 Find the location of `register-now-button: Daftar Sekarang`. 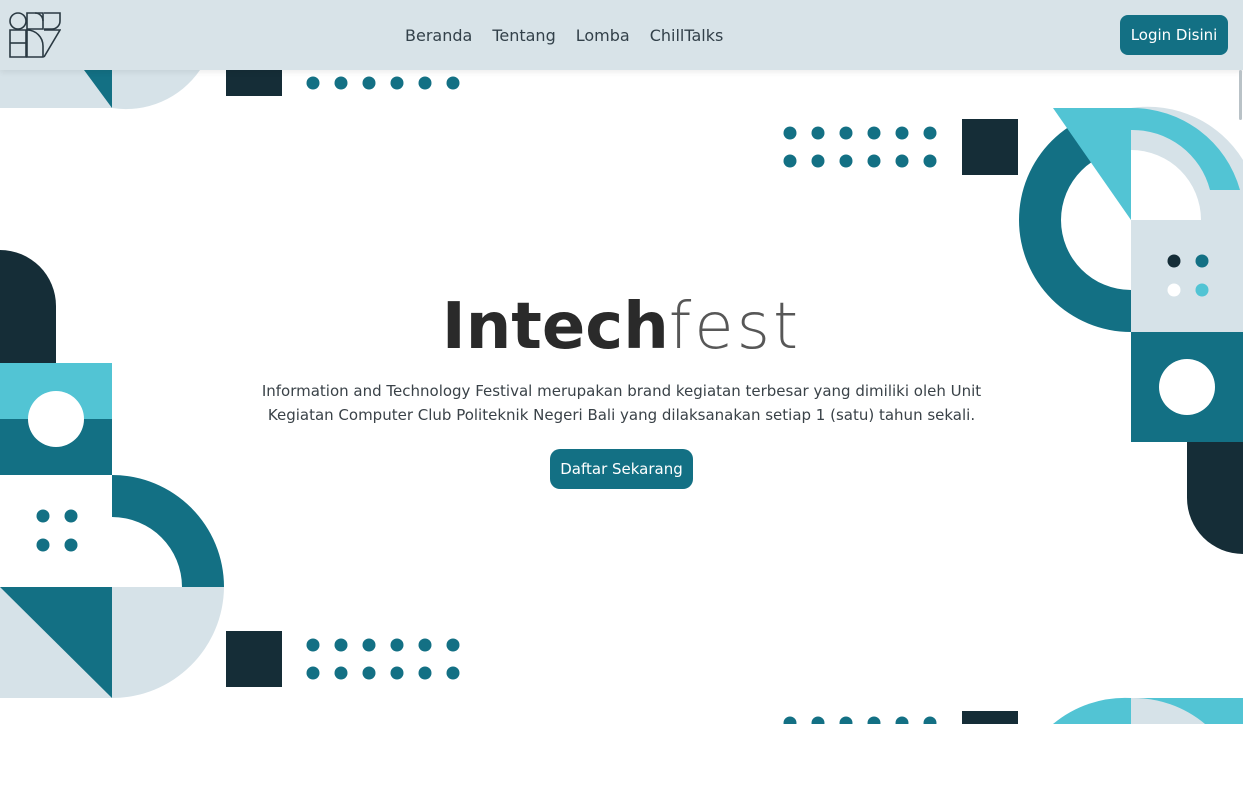

register-now-button: Daftar Sekarang is located at coordinates (621, 469).